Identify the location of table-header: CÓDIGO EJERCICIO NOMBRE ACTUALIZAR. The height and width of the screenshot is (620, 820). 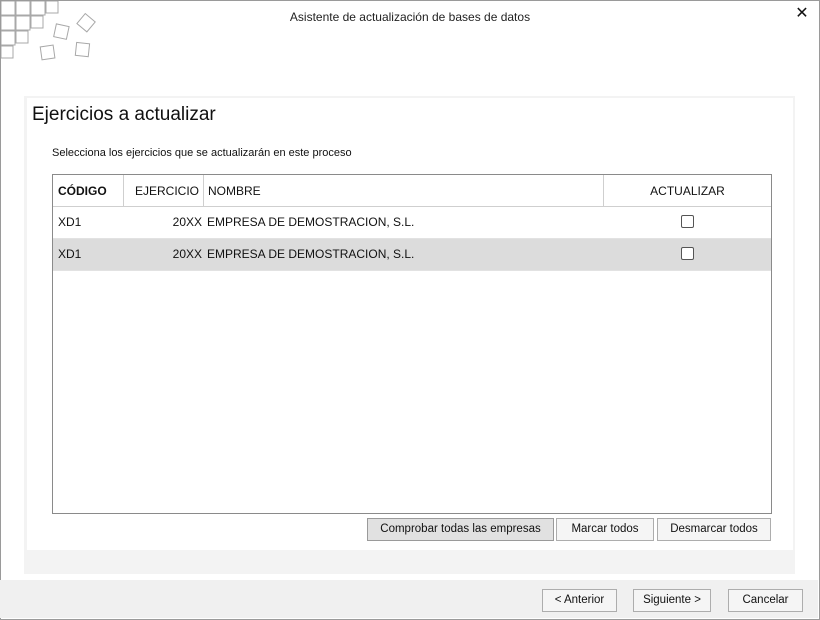
(412, 191).